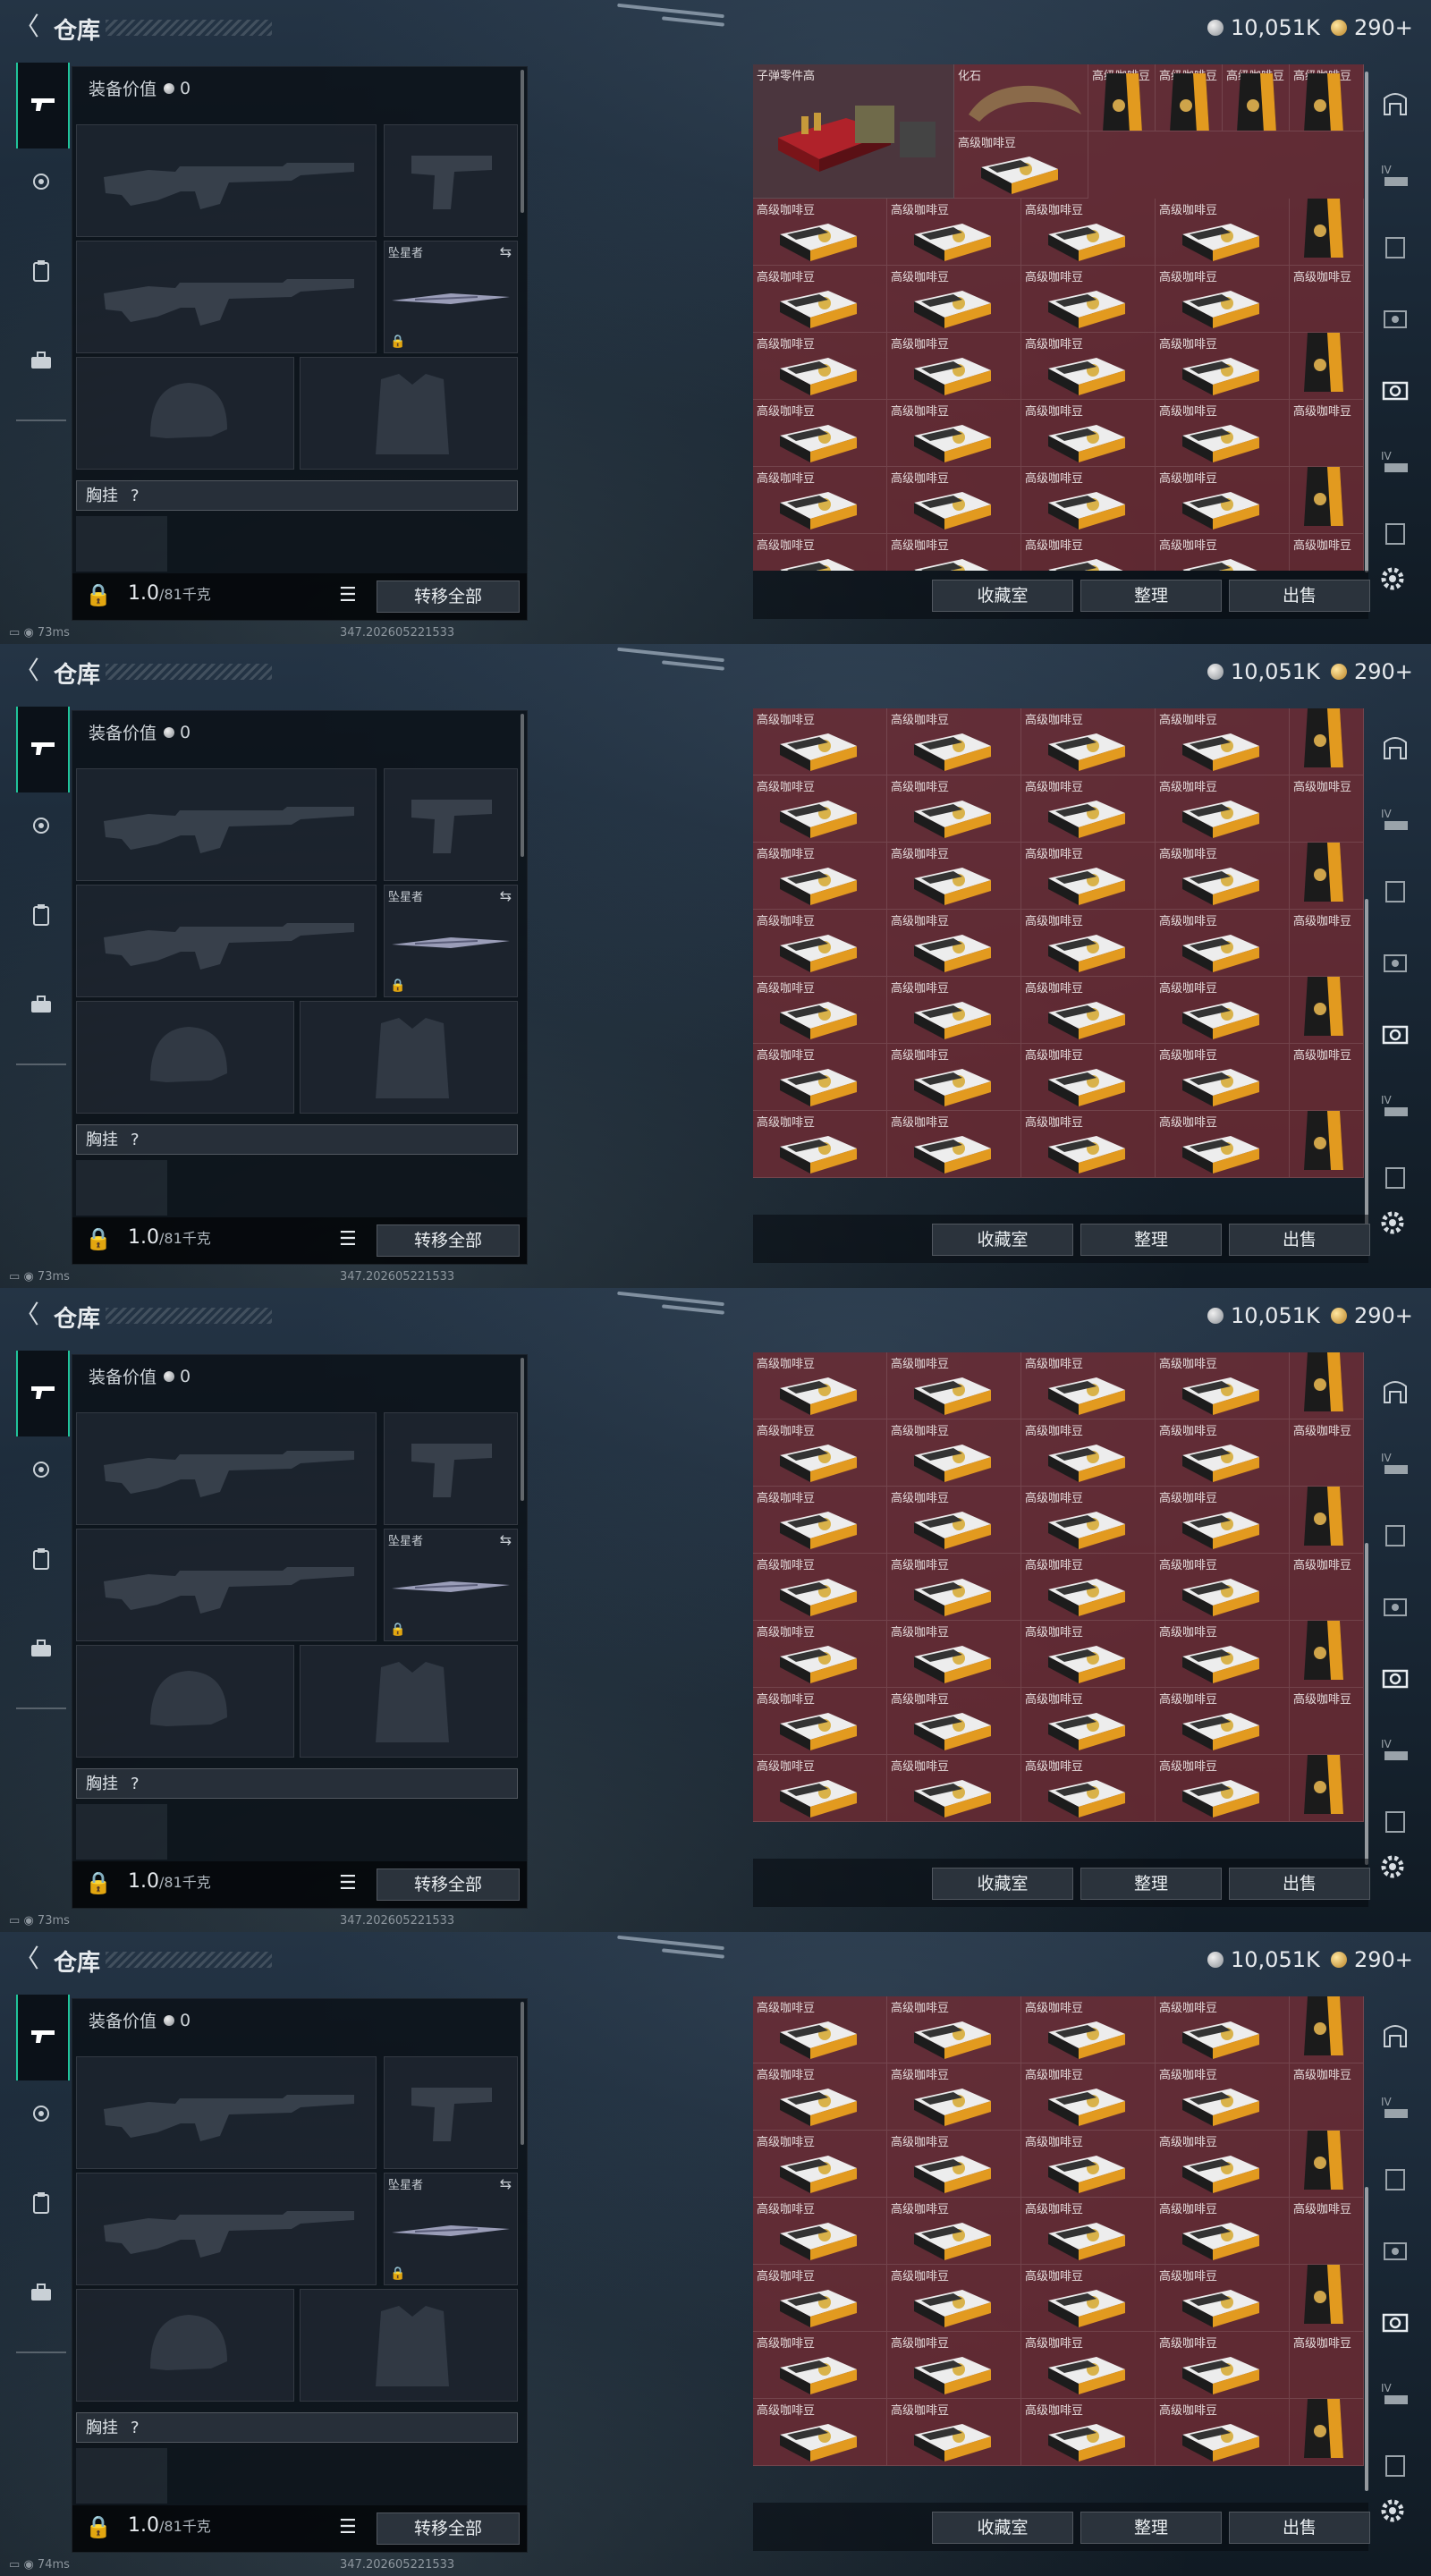  I want to click on chest-rig-slot, so click(122, 2476).